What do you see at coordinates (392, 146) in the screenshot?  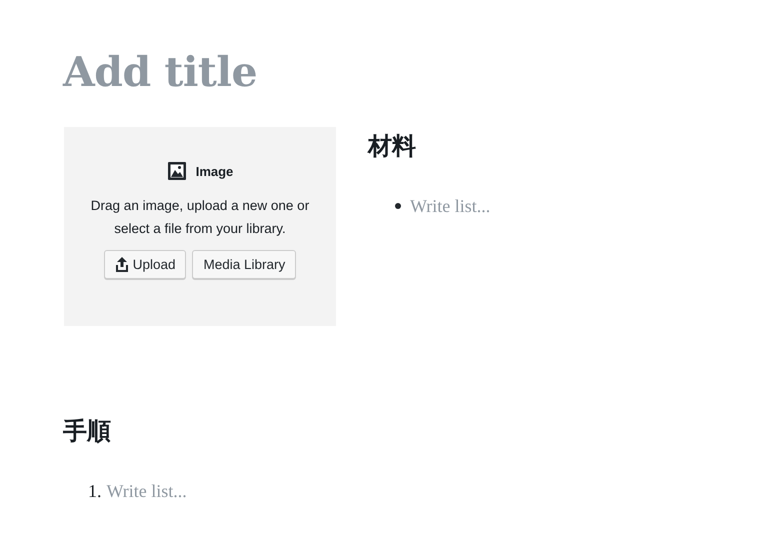 I see `heading: 材料` at bounding box center [392, 146].